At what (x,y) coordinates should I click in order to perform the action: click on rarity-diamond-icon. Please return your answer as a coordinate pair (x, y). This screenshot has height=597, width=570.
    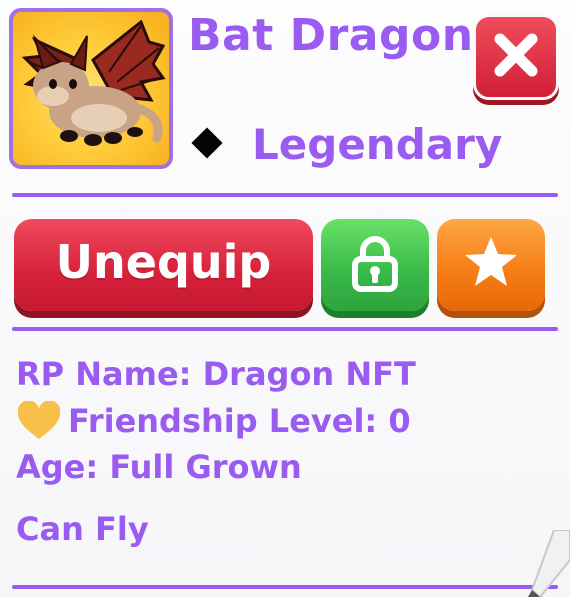
    Looking at the image, I should click on (207, 143).